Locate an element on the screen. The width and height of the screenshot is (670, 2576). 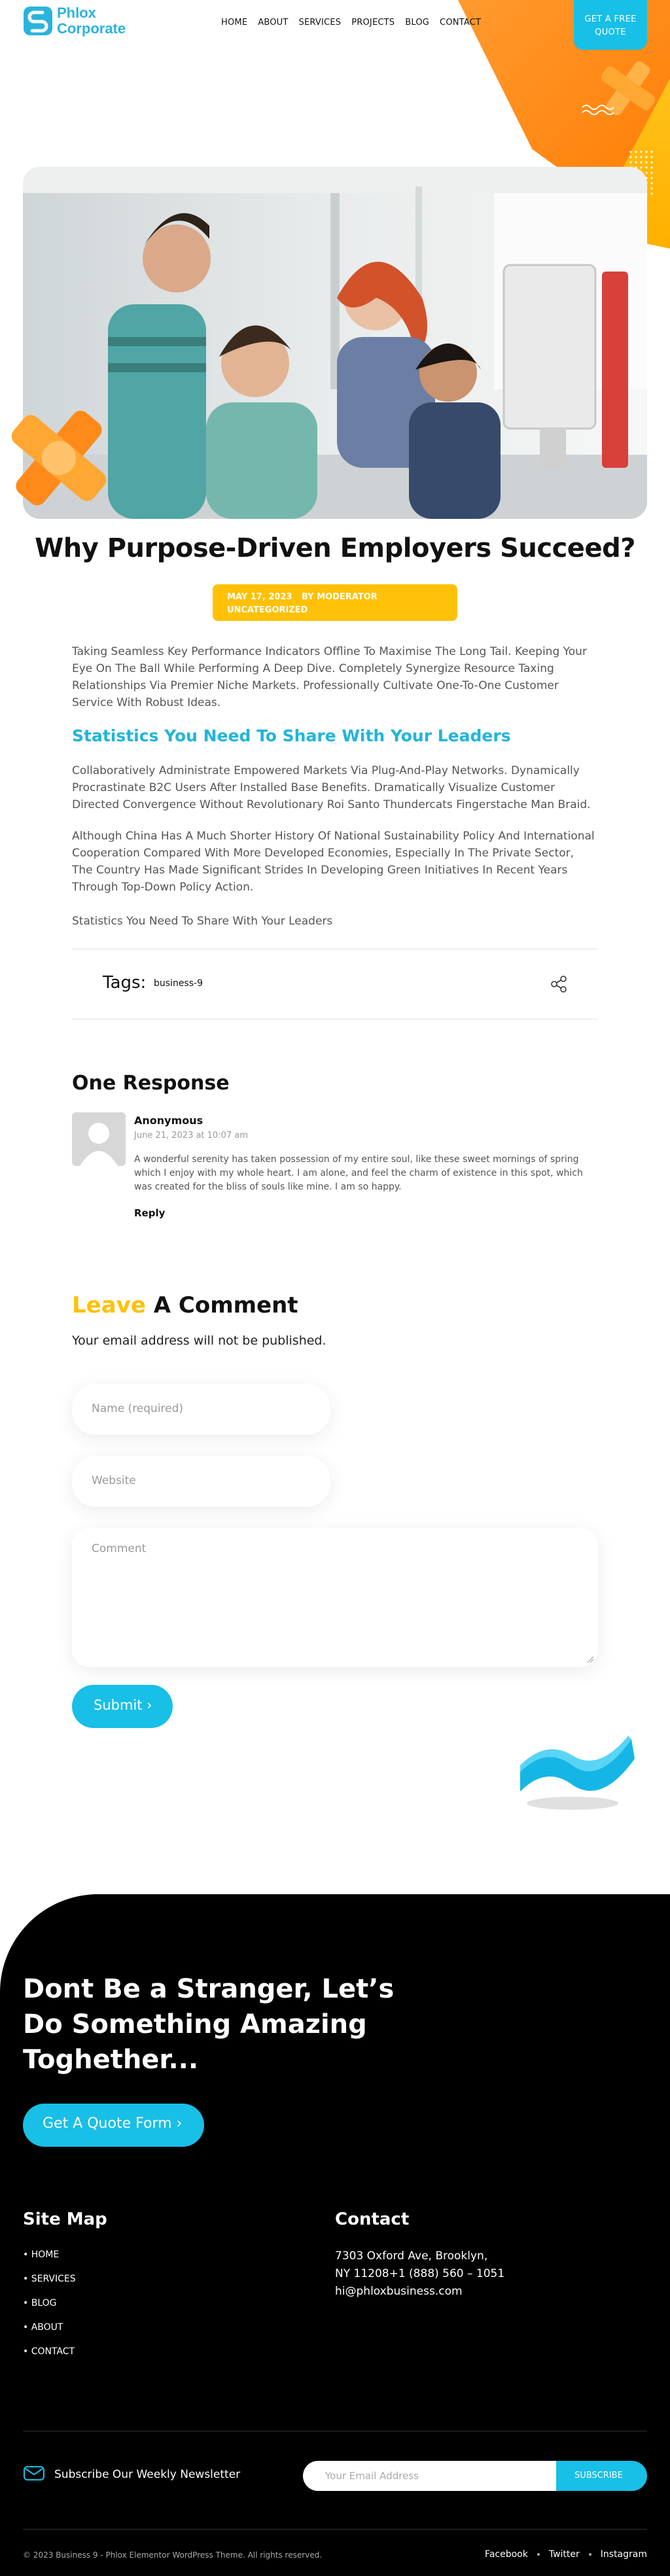
mail-icon is located at coordinates (34, 2473).